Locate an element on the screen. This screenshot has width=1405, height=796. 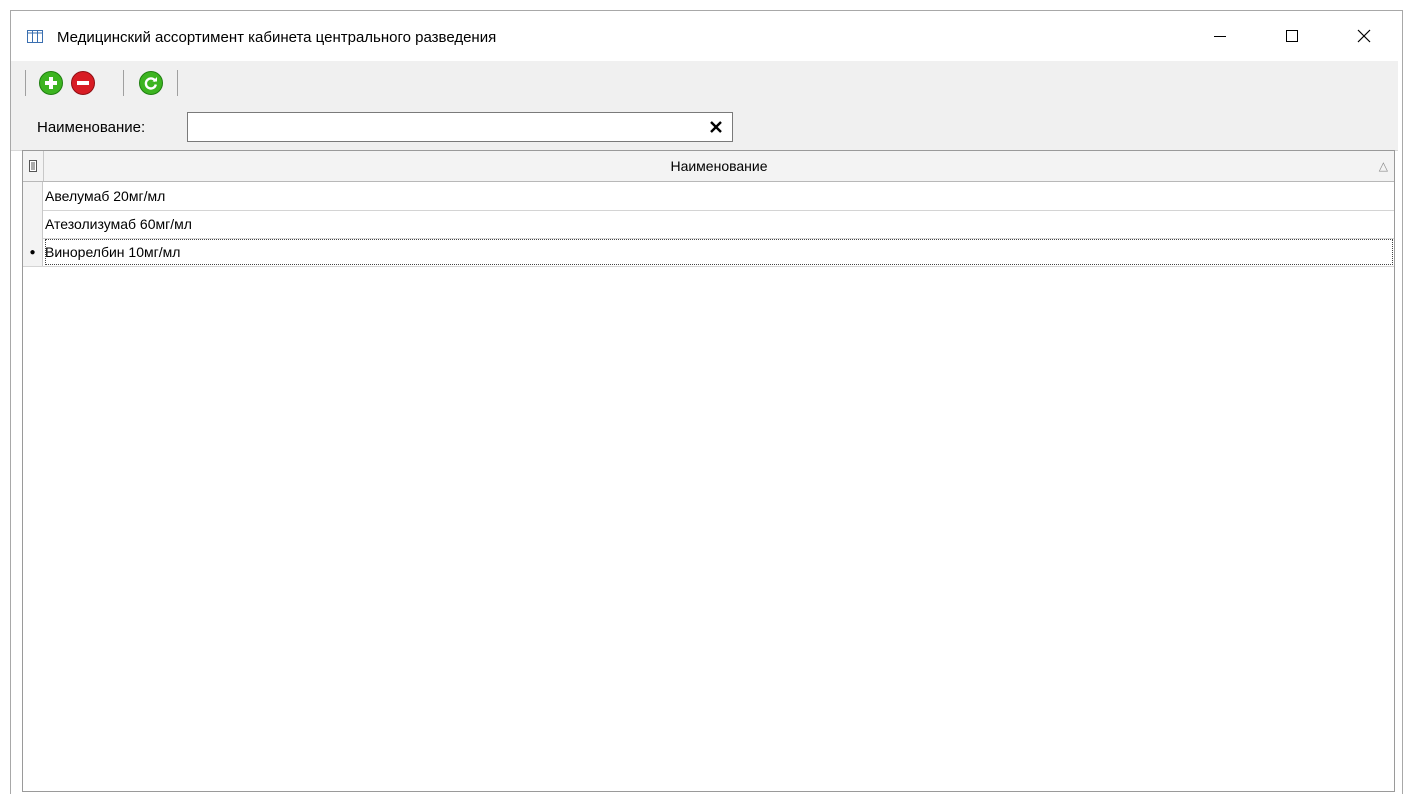
clear-filter-button is located at coordinates (716, 127).